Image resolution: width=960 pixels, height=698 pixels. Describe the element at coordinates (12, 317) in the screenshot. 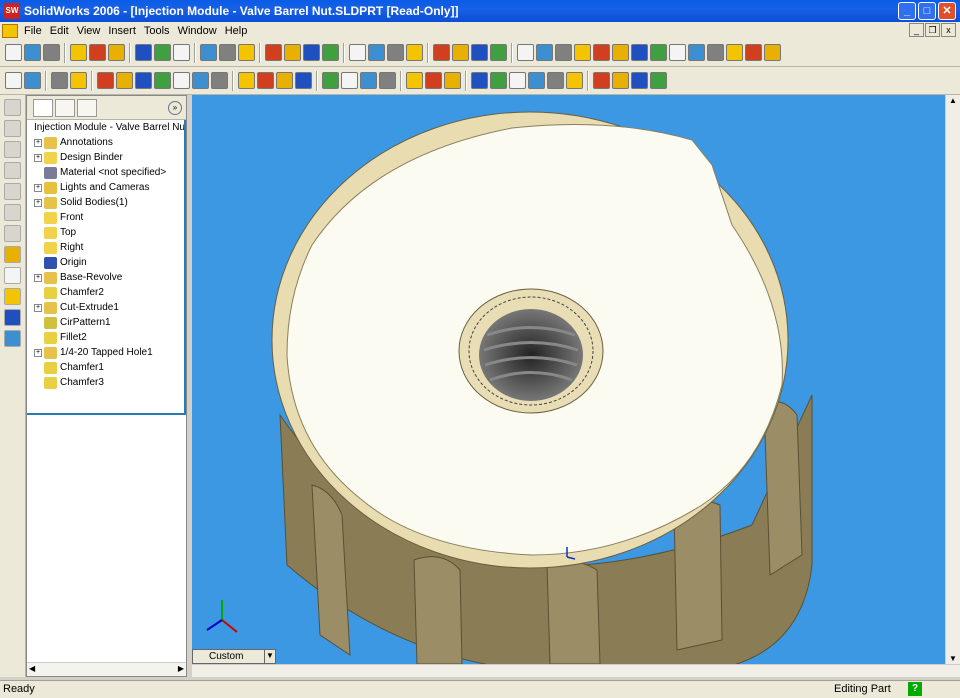

I see `offset-icon` at that location.